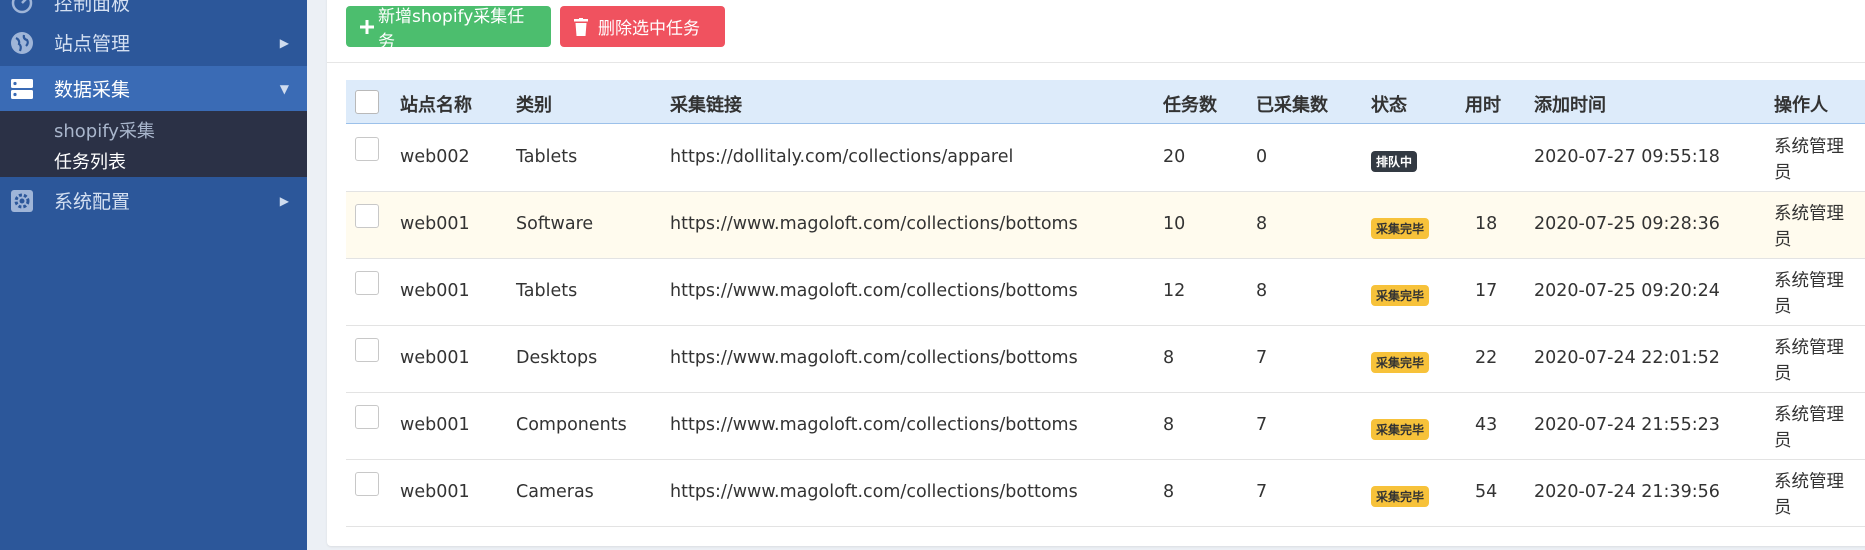 This screenshot has width=1865, height=550. I want to click on cell-duration: 54, so click(1486, 492).